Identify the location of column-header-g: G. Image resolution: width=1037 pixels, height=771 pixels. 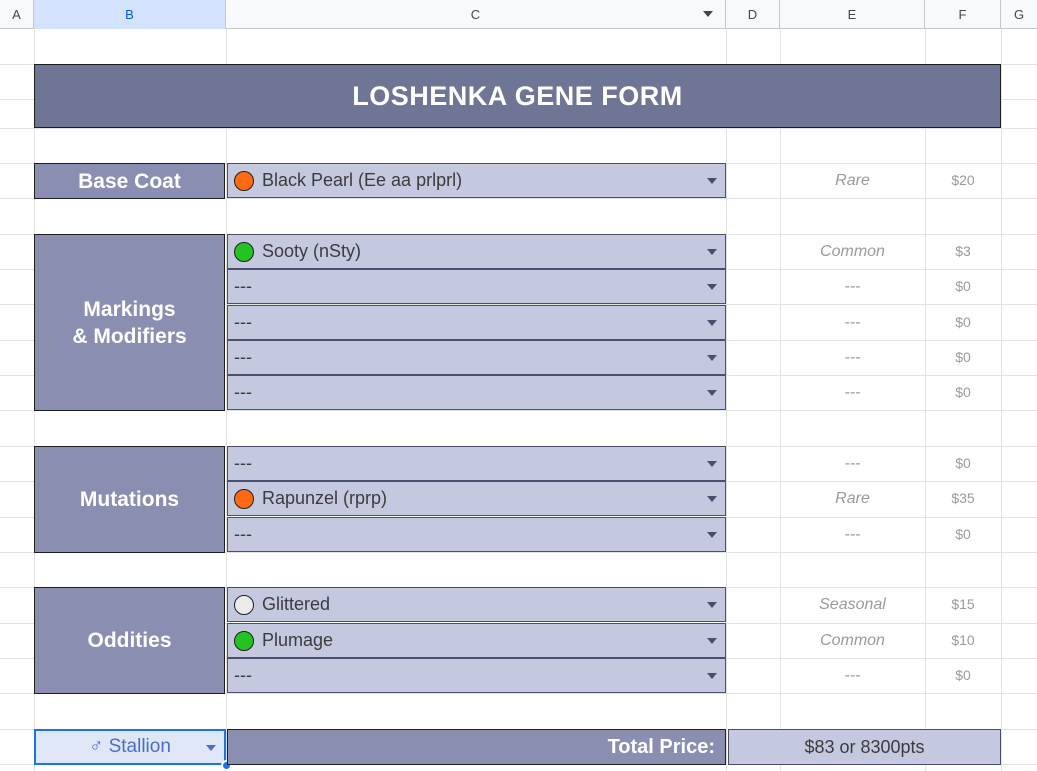
(1019, 14).